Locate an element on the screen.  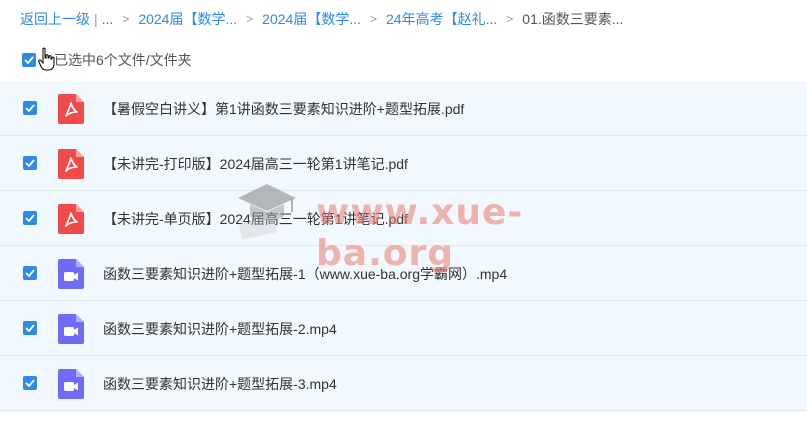
file-row: 【未讲完-单页版】2024届高三一轮第1讲笔记.pdf is located at coordinates (403, 218).